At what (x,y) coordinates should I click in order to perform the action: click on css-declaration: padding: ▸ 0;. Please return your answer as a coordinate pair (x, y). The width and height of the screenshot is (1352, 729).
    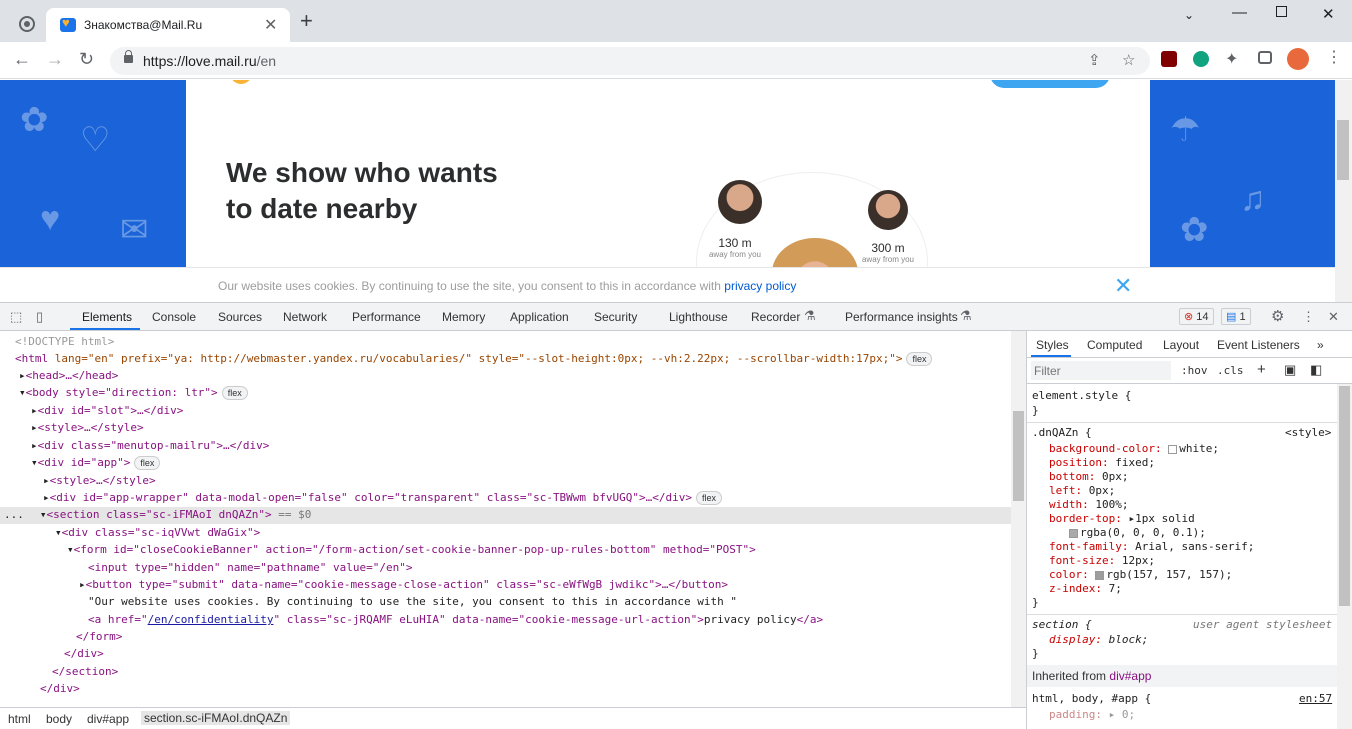
    Looking at the image, I should click on (1092, 715).